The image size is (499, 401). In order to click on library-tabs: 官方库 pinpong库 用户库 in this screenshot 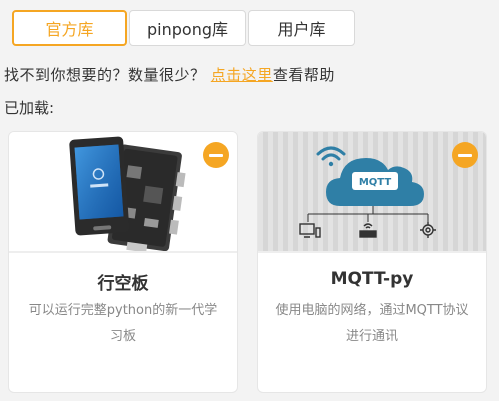, I will do `click(184, 28)`.